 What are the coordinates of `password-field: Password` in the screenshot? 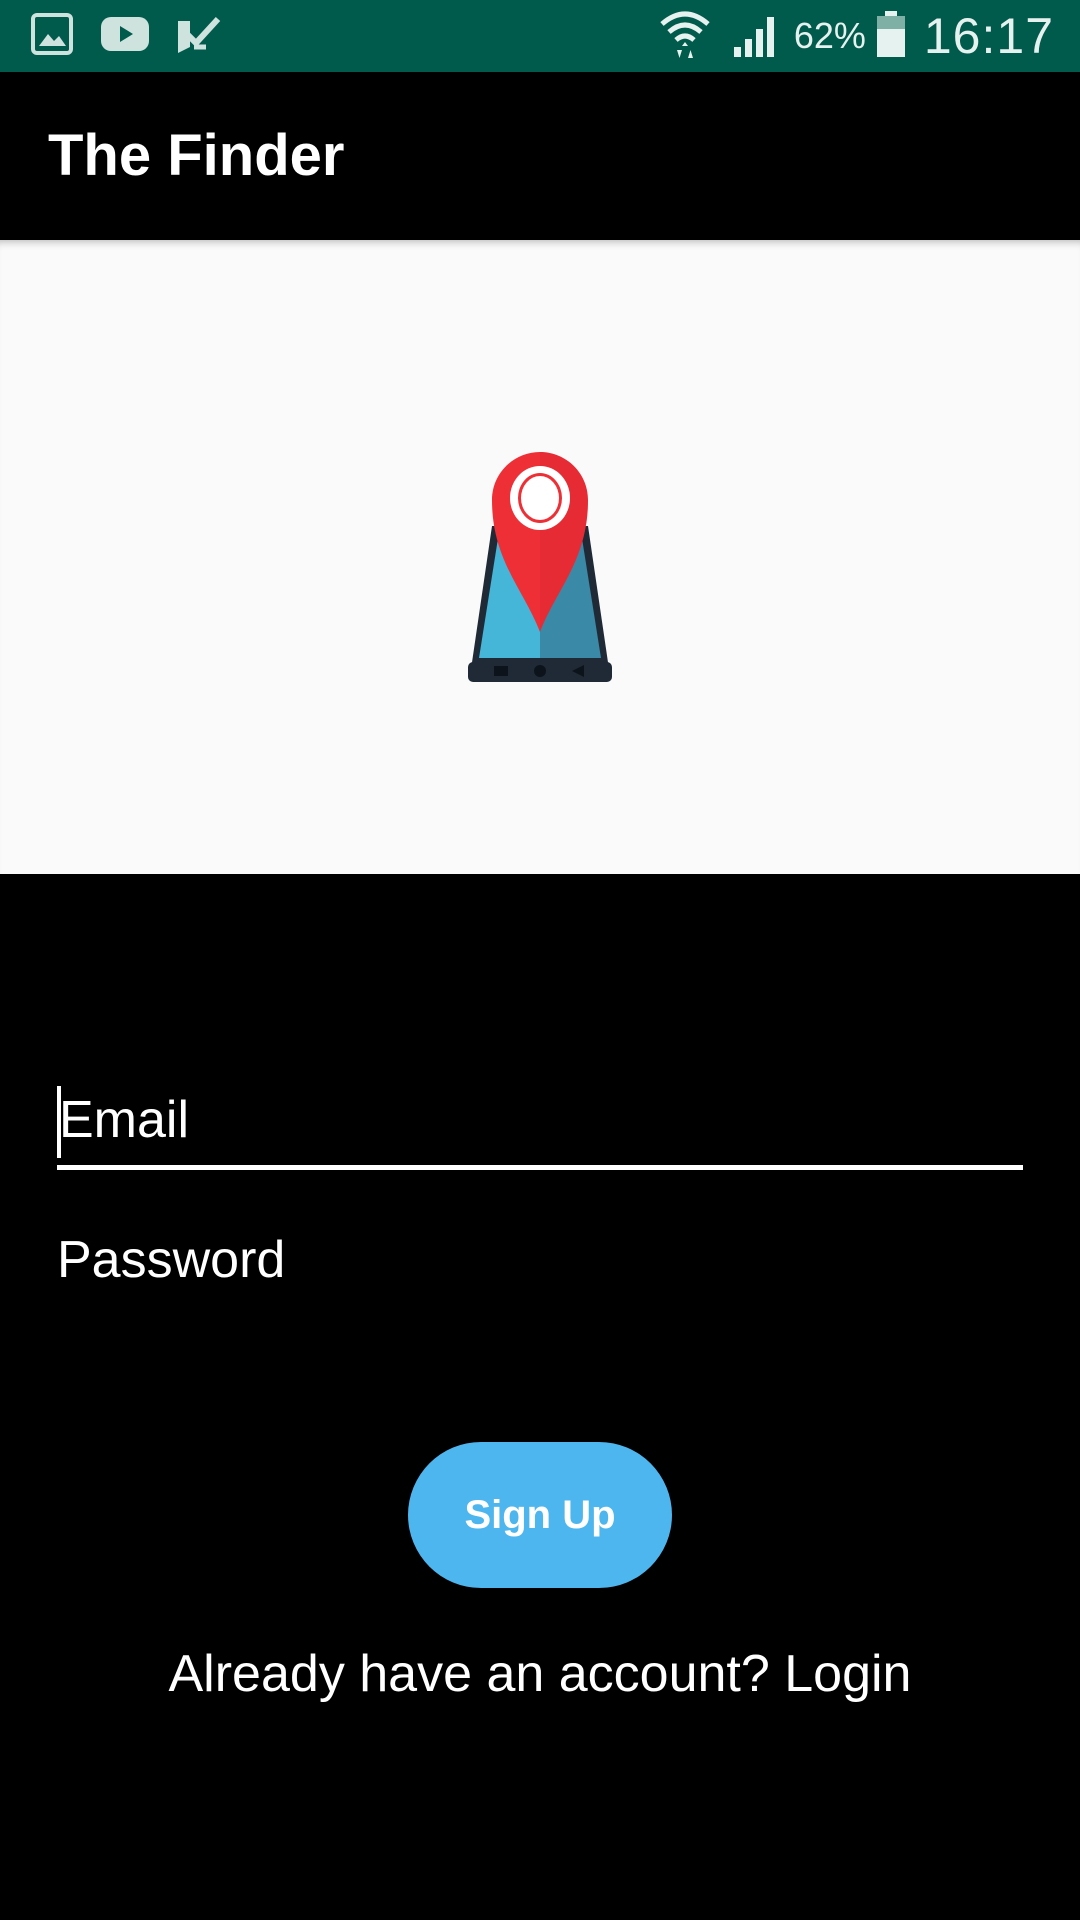 It's located at (540, 1265).